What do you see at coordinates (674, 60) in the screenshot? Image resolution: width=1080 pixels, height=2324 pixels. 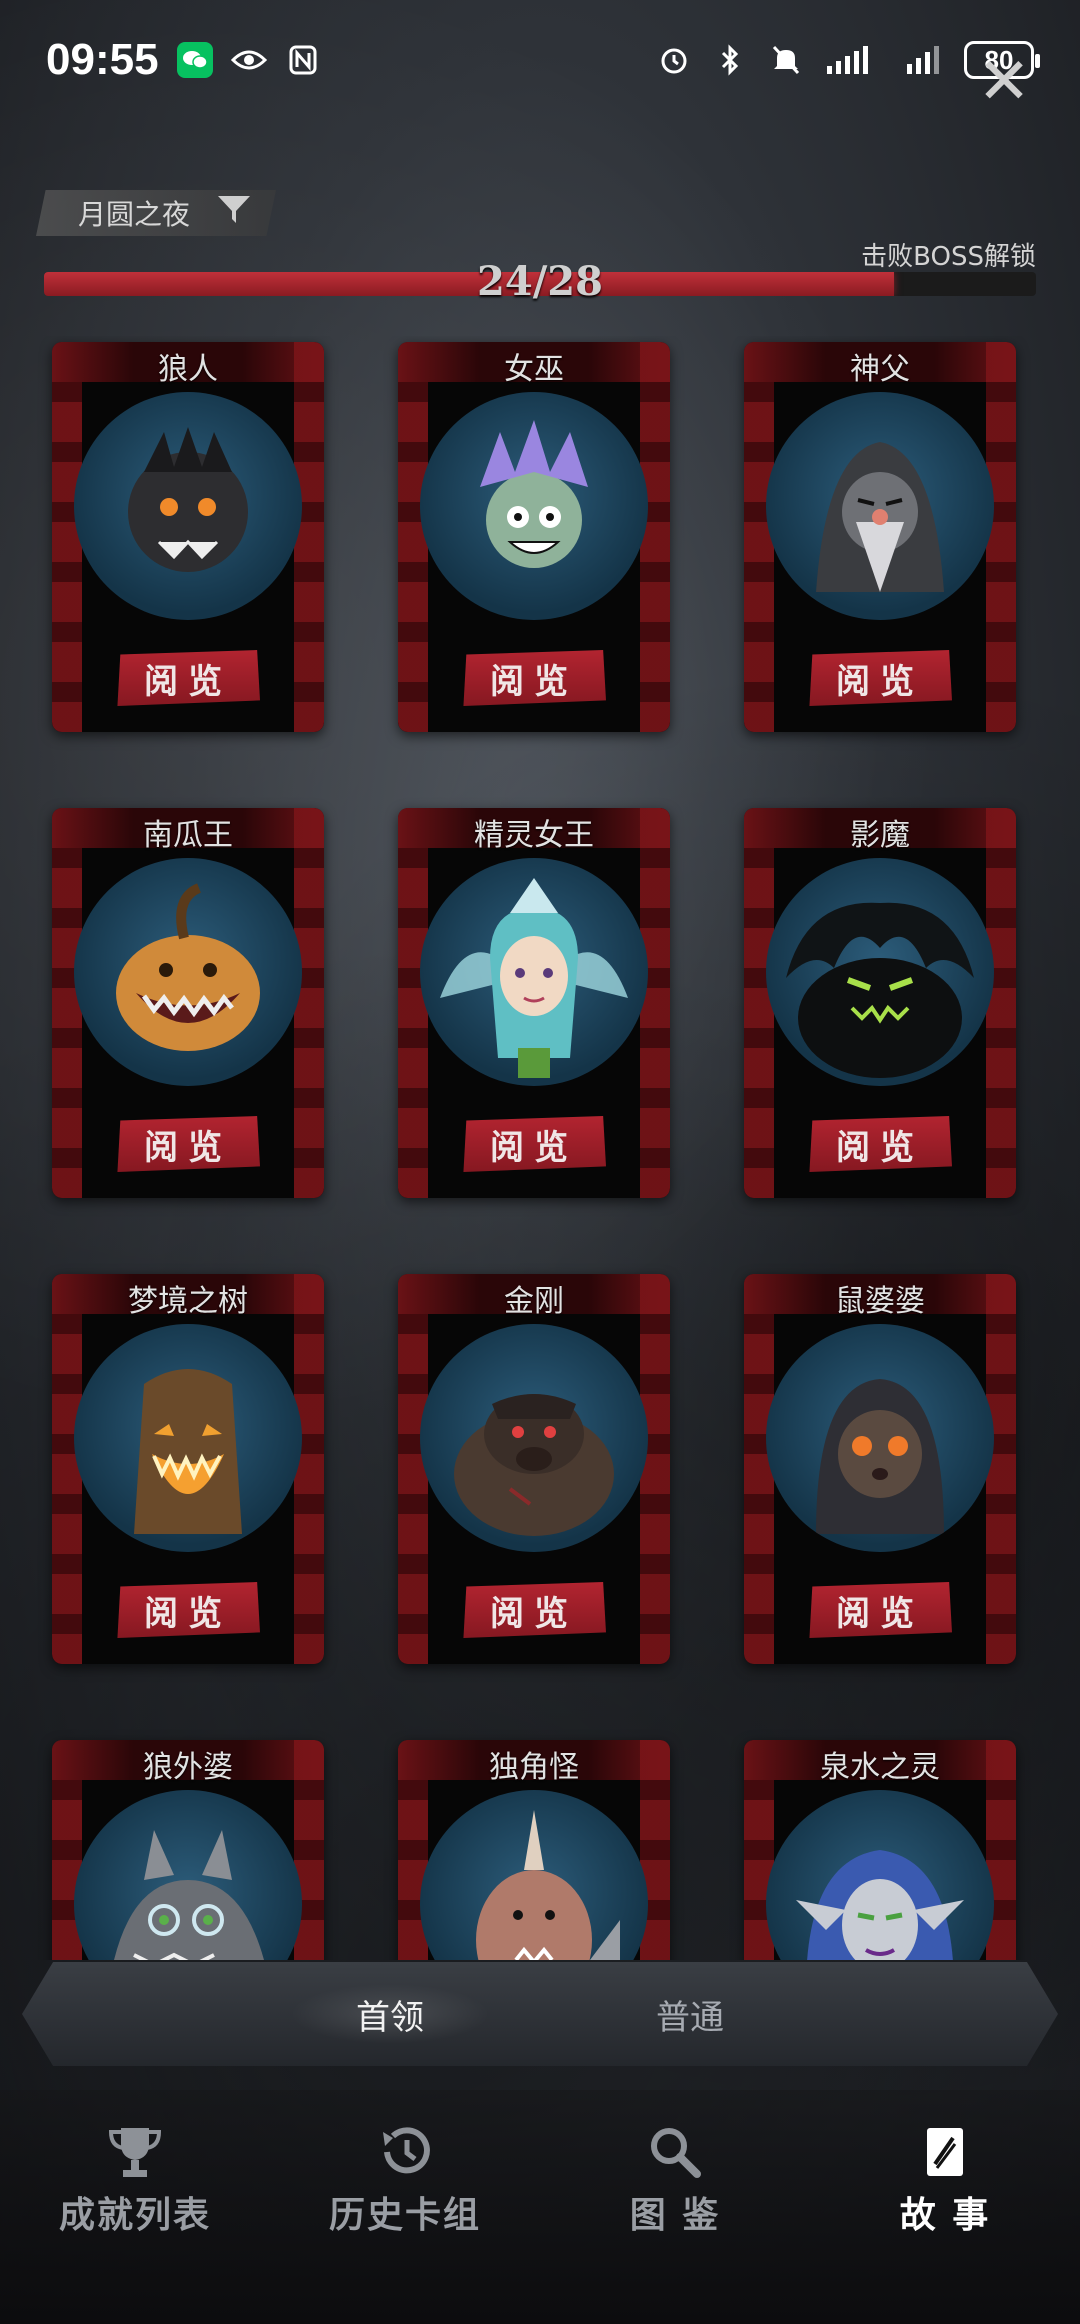 I see `alarm-icon` at bounding box center [674, 60].